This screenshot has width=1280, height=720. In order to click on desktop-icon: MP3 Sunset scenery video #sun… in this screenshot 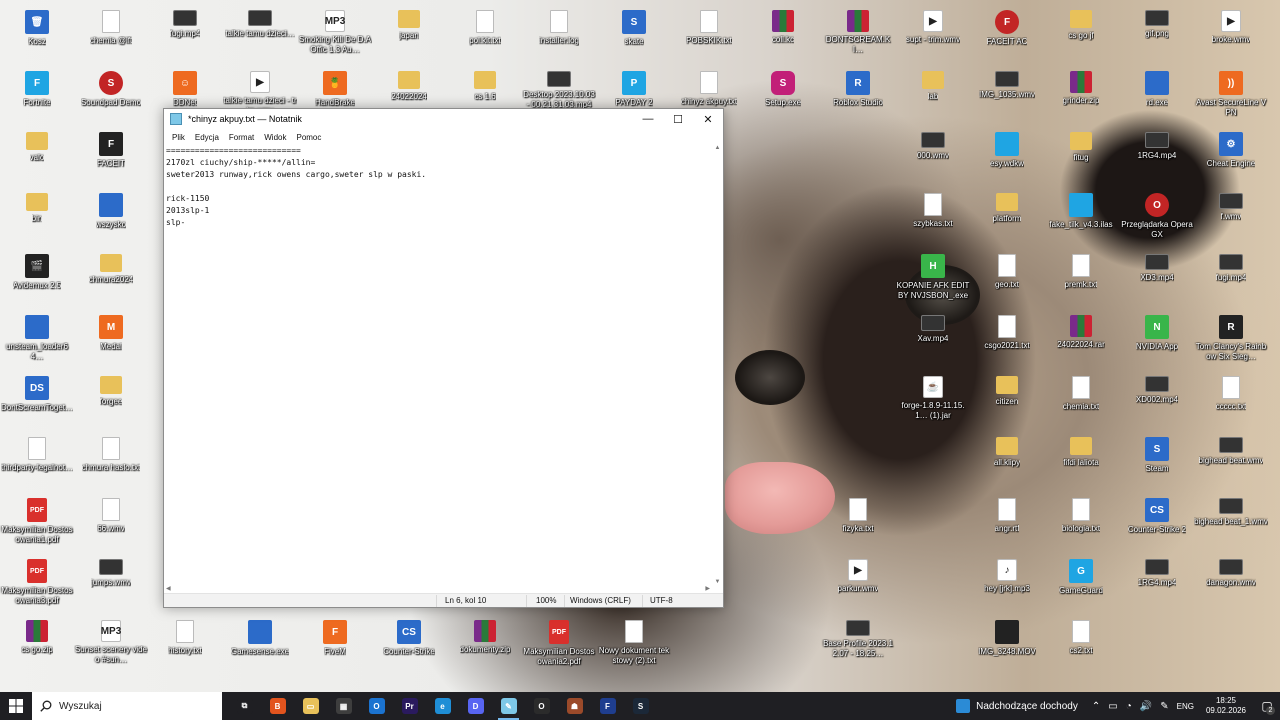, I will do `click(111, 640)`.